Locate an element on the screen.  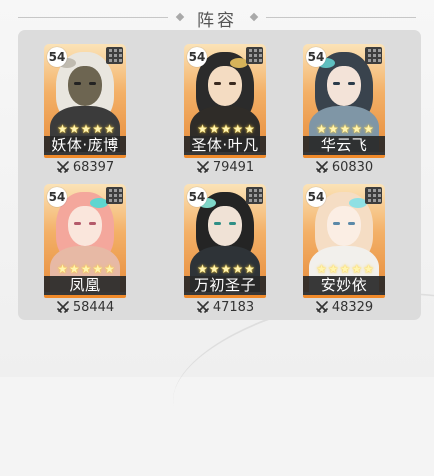
combat-power: 79491 is located at coordinates (225, 167).